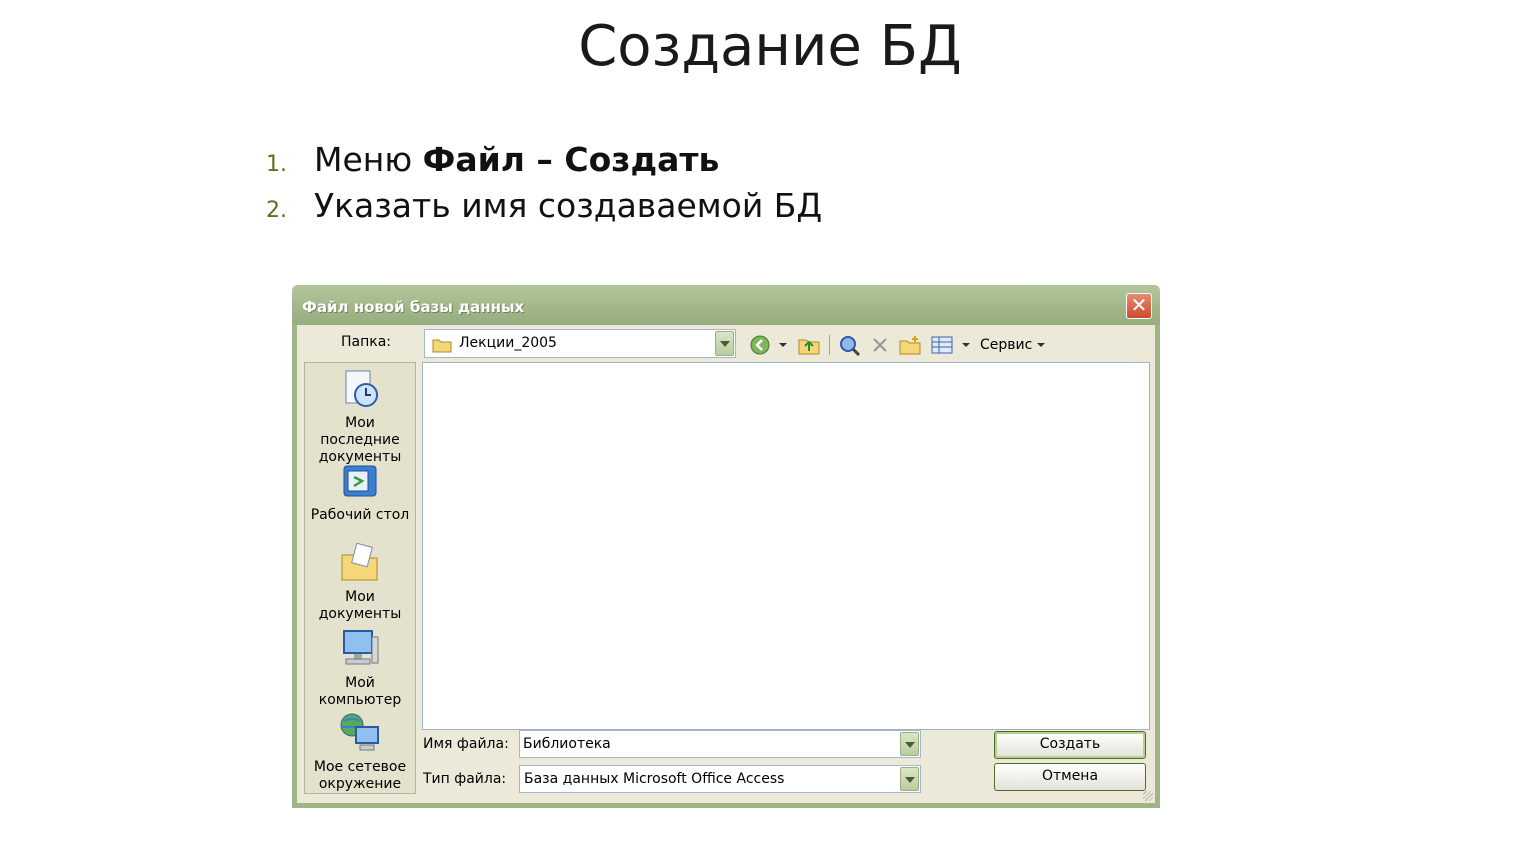 The height and width of the screenshot is (864, 1540). What do you see at coordinates (783, 345) in the screenshot?
I see `back-dropdown-icon` at bounding box center [783, 345].